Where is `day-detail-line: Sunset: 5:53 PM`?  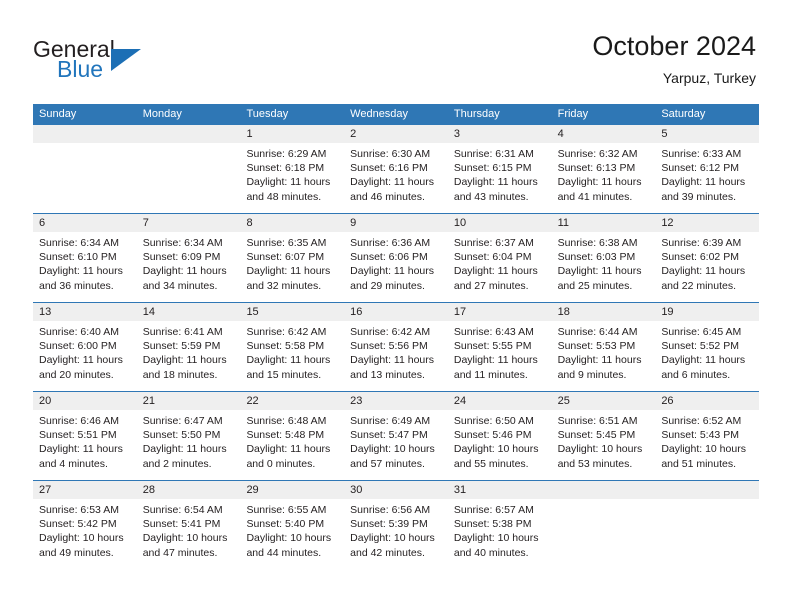
day-detail-line: Sunset: 5:53 PM is located at coordinates (596, 346).